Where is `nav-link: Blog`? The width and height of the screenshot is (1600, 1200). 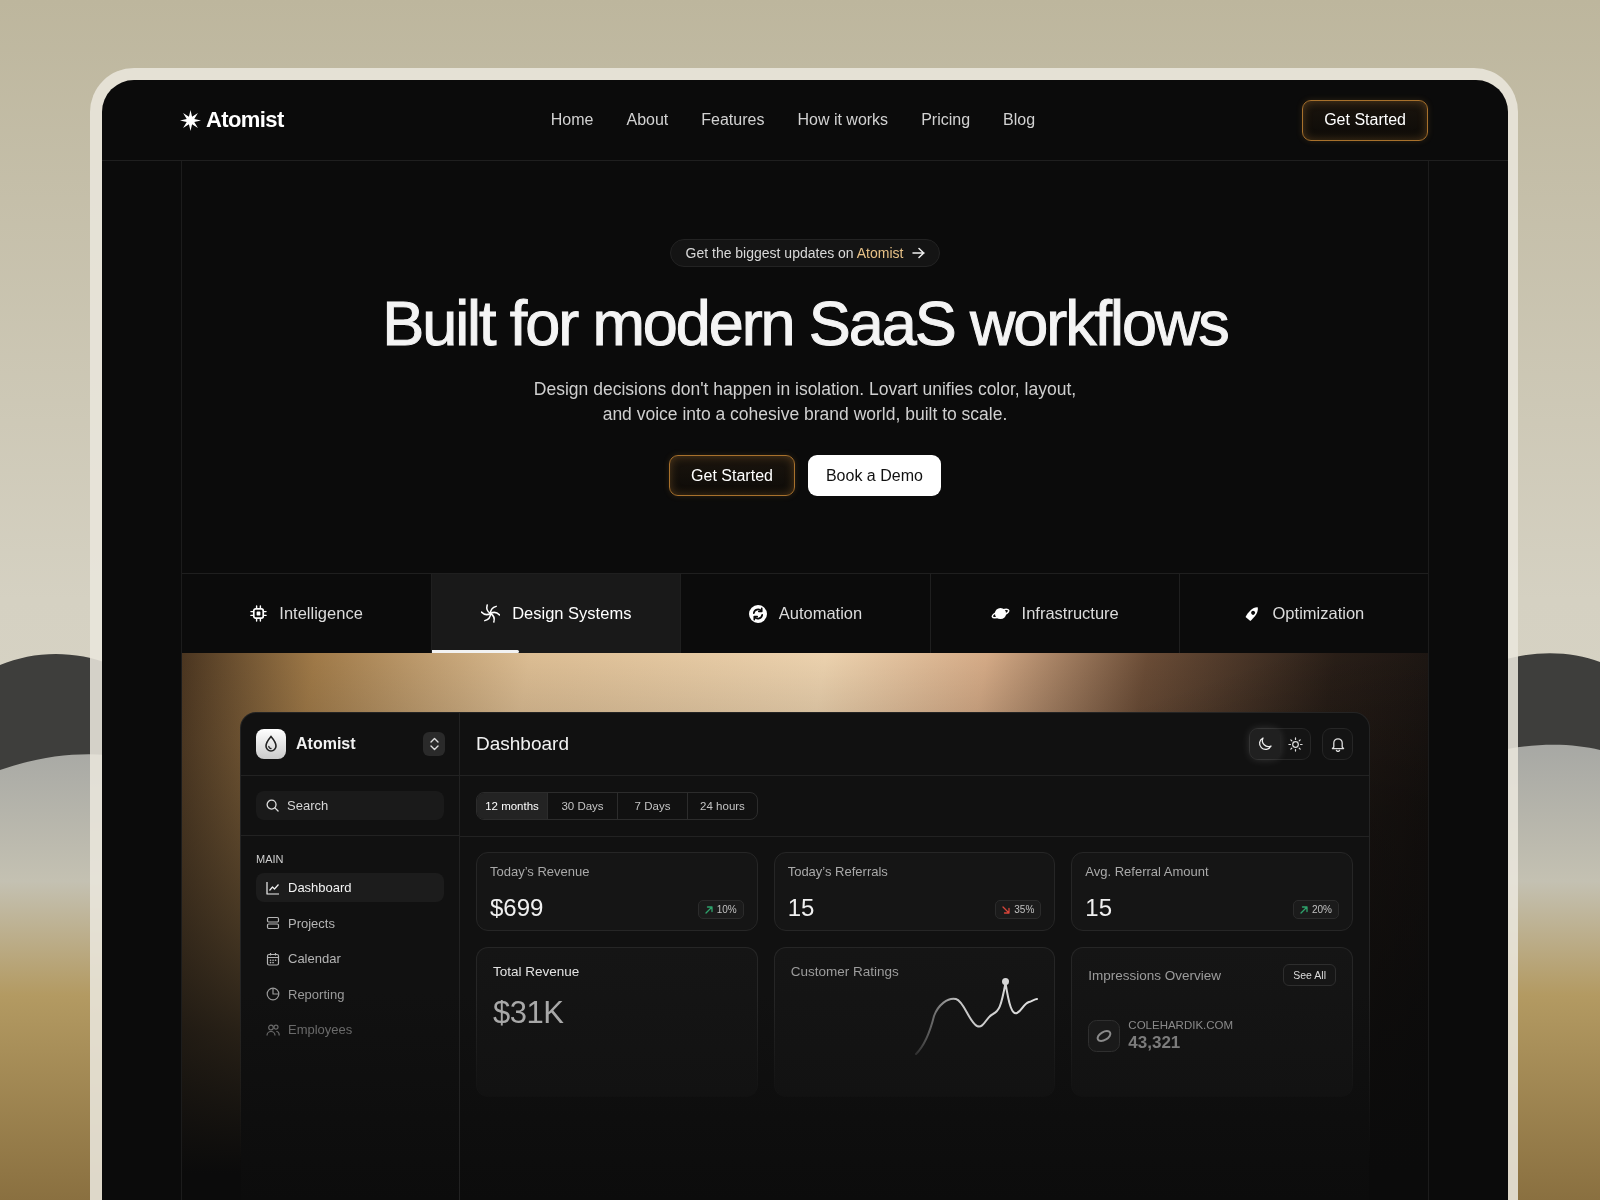 nav-link: Blog is located at coordinates (1019, 120).